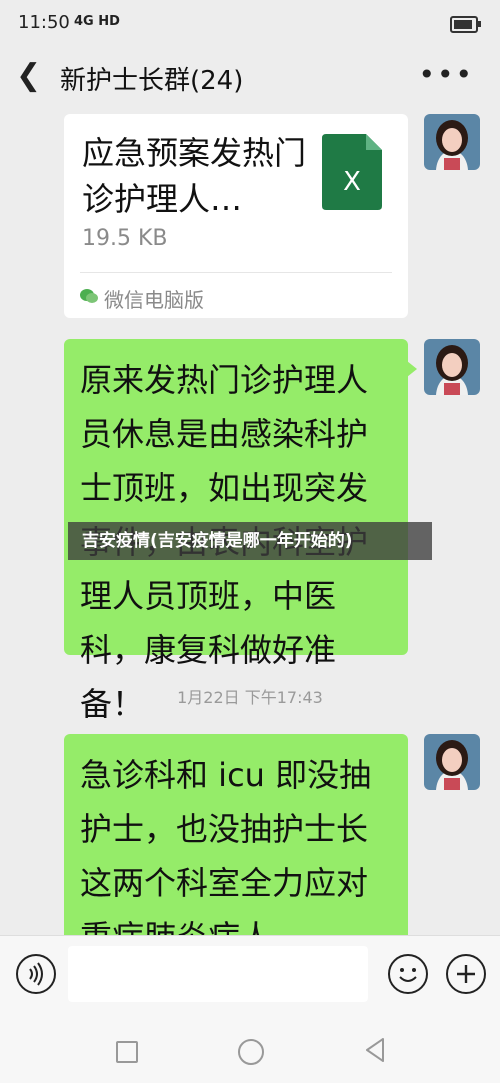 The image size is (500, 1083). I want to click on home-icon, so click(251, 1052).